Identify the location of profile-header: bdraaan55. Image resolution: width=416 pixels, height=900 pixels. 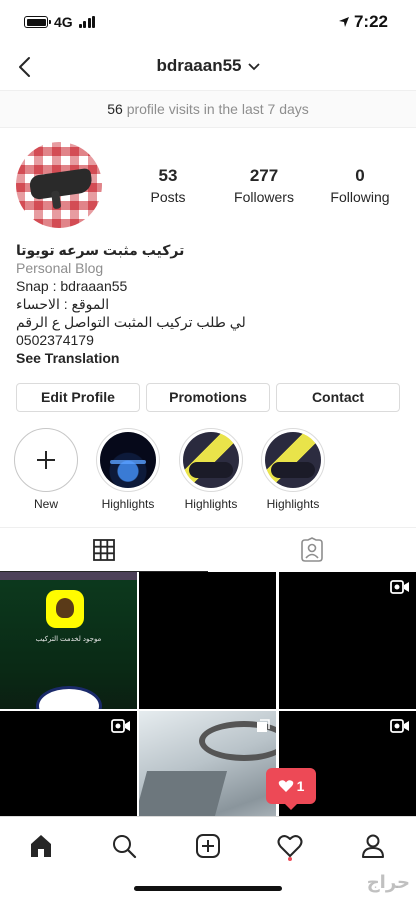
(208, 67).